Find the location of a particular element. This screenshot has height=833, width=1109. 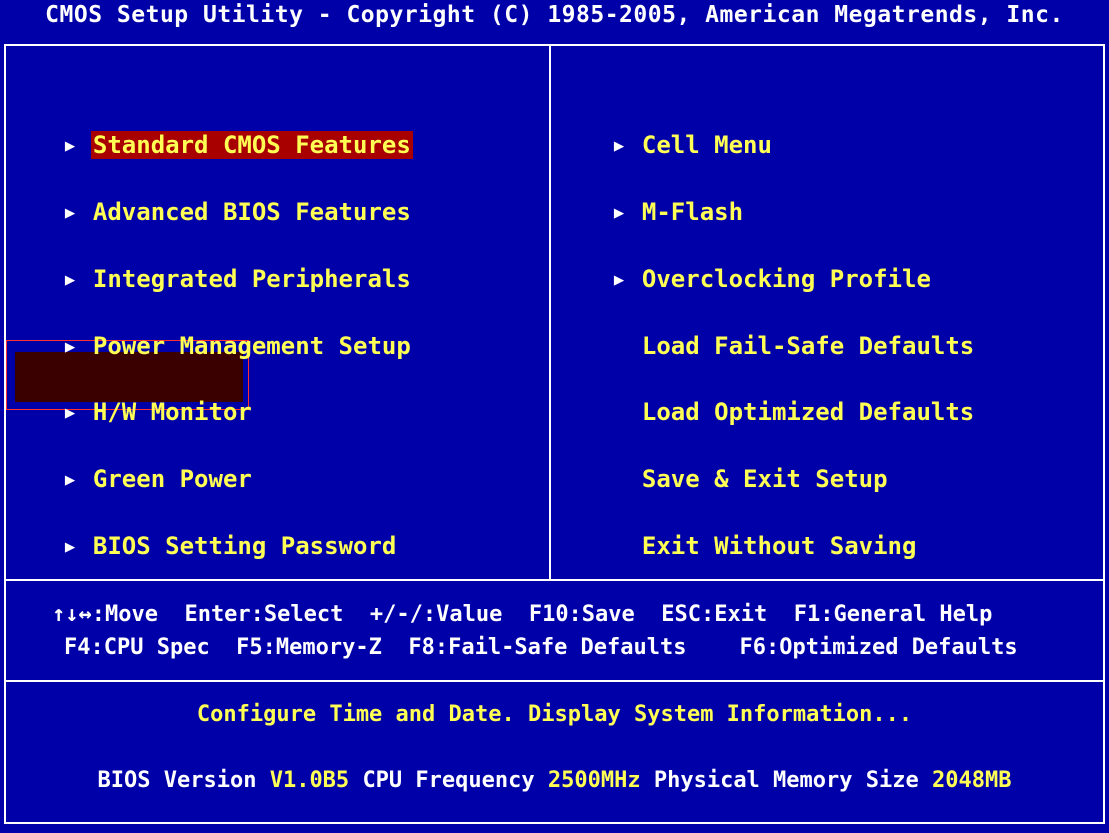

menu-item-exit-without-saving: Exit Without Saving is located at coordinates (764, 530).